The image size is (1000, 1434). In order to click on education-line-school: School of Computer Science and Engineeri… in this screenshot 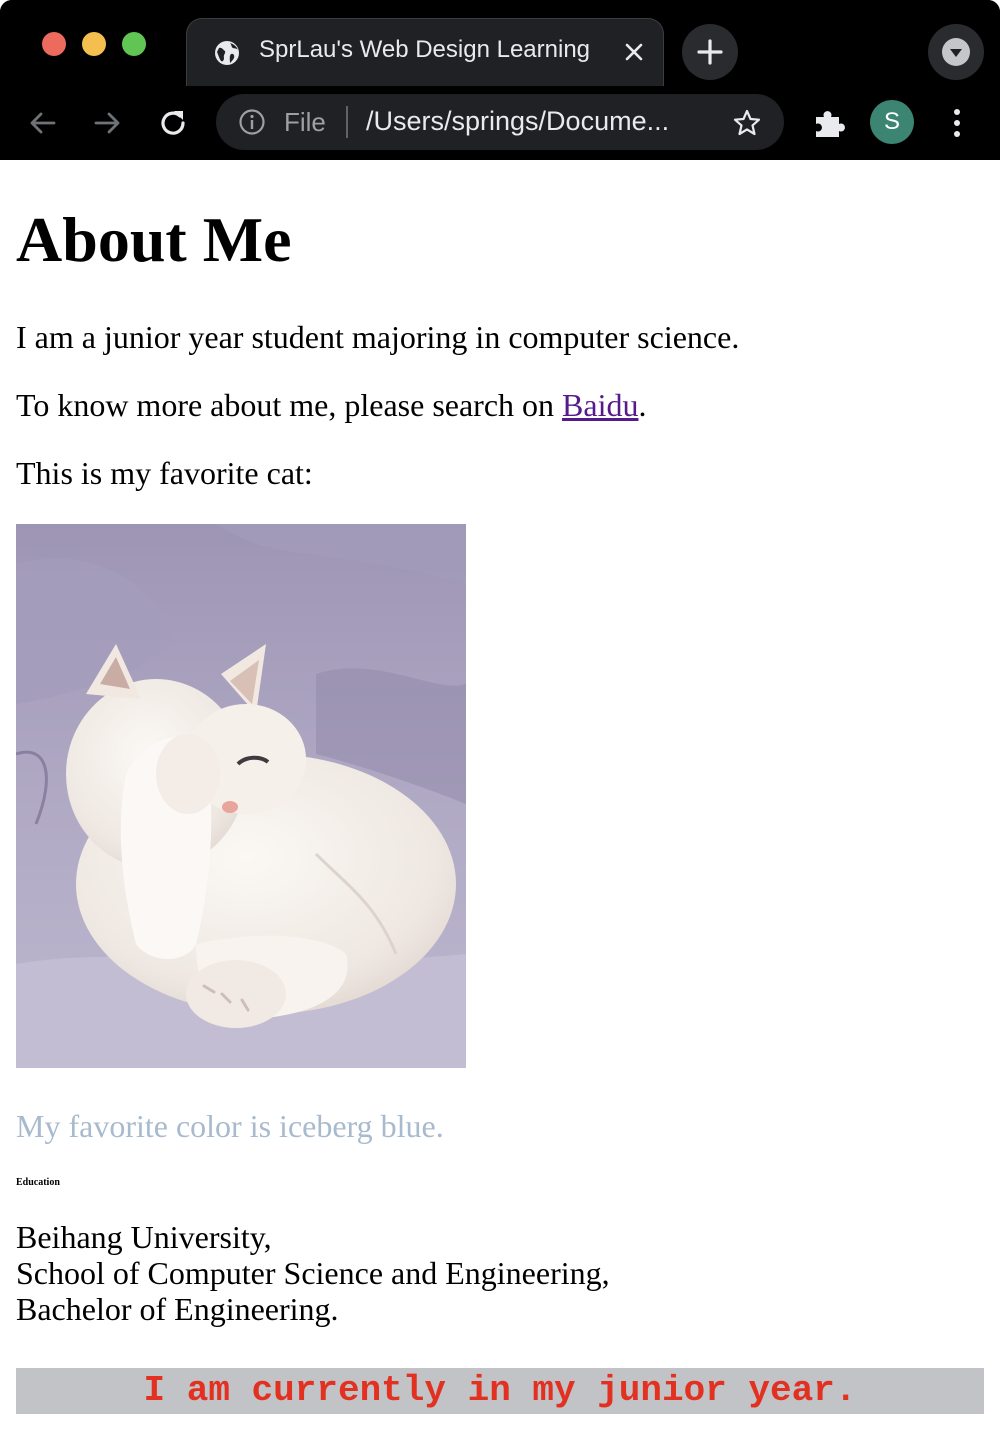, I will do `click(313, 1273)`.